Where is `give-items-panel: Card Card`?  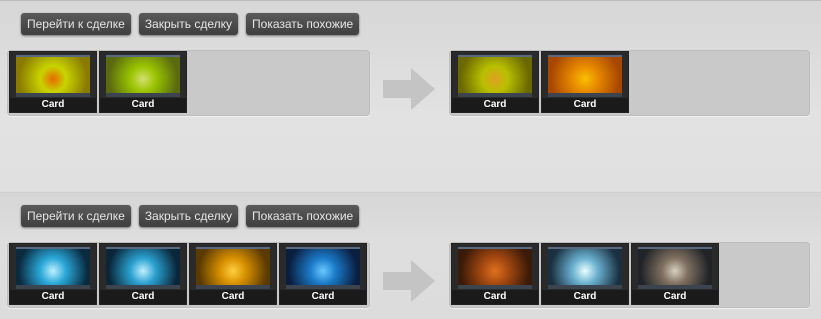
give-items-panel: Card Card is located at coordinates (188, 83).